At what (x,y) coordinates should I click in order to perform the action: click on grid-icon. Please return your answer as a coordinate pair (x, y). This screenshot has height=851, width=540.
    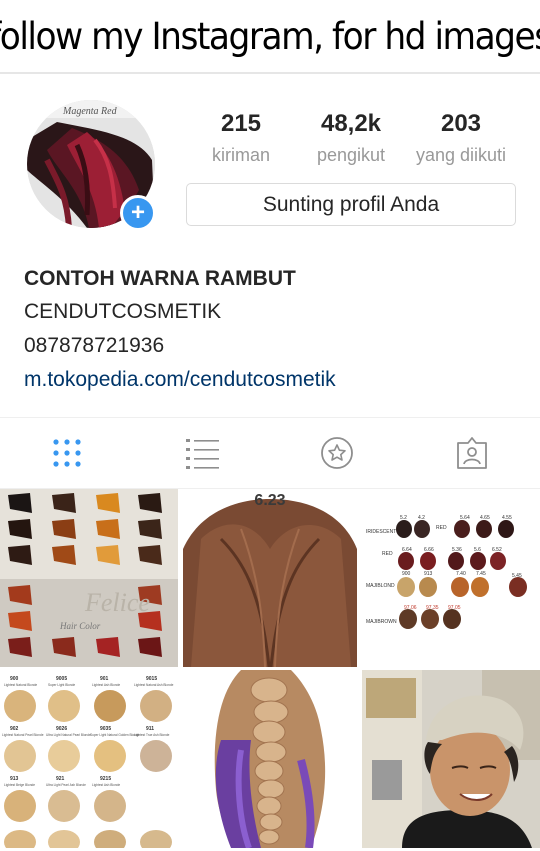
    Looking at the image, I should click on (67, 453).